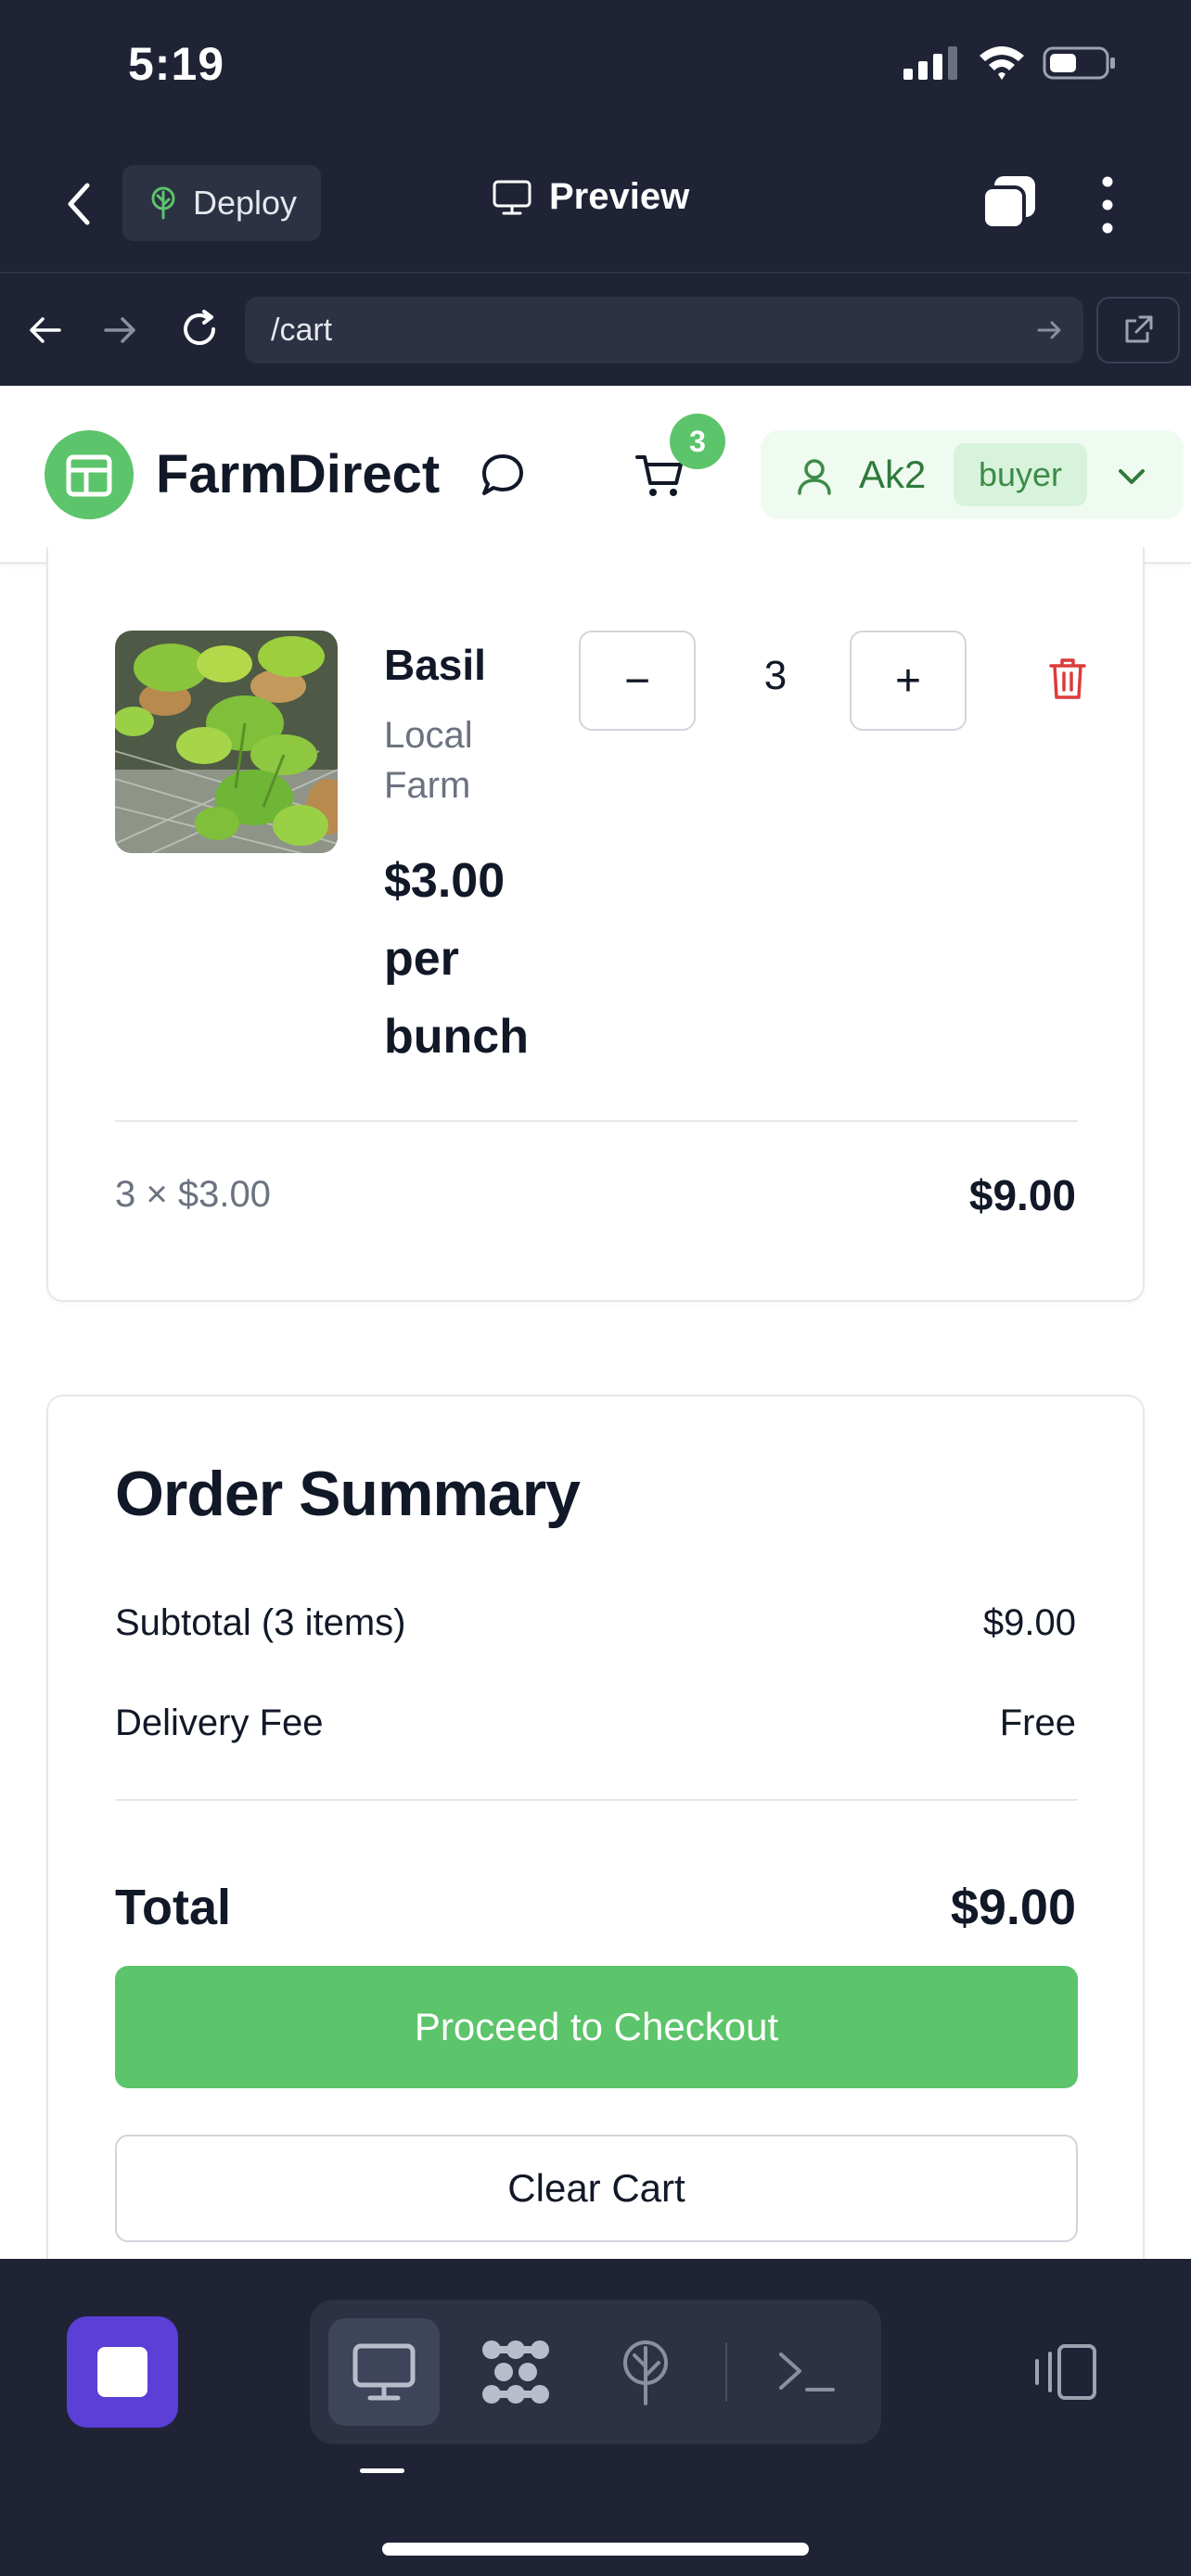  Describe the element at coordinates (595, 273) in the screenshot. I see `chrome-divider` at that location.